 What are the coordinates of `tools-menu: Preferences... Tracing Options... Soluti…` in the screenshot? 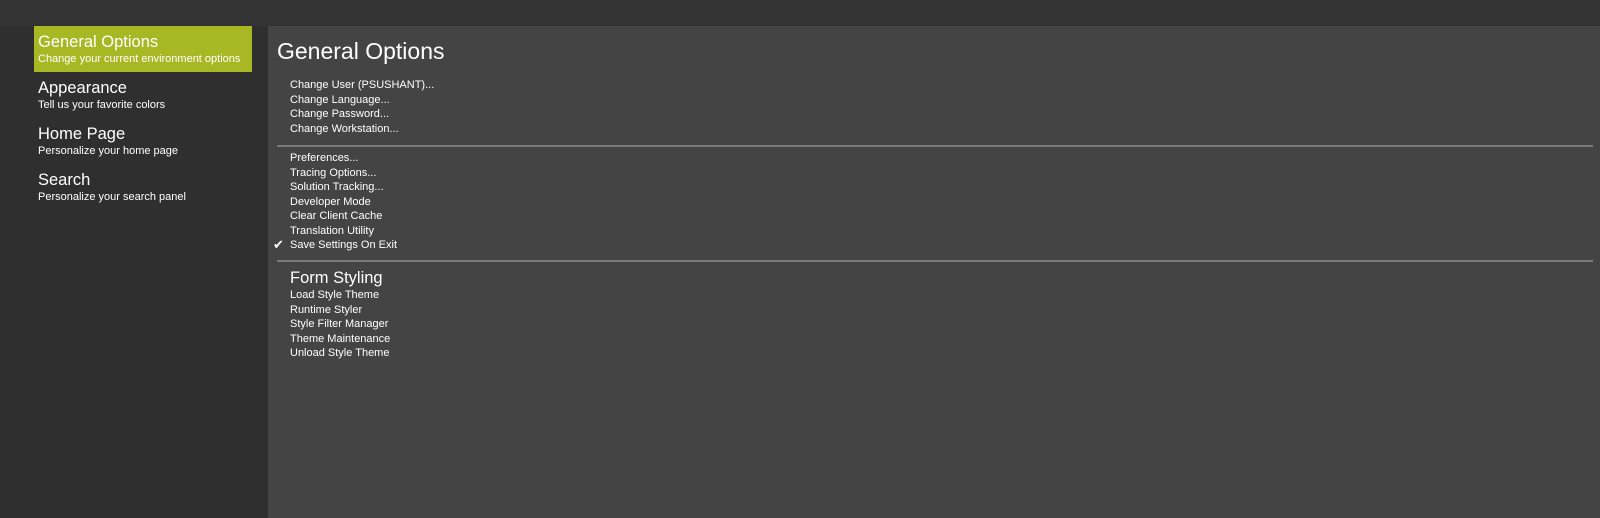 It's located at (335, 202).